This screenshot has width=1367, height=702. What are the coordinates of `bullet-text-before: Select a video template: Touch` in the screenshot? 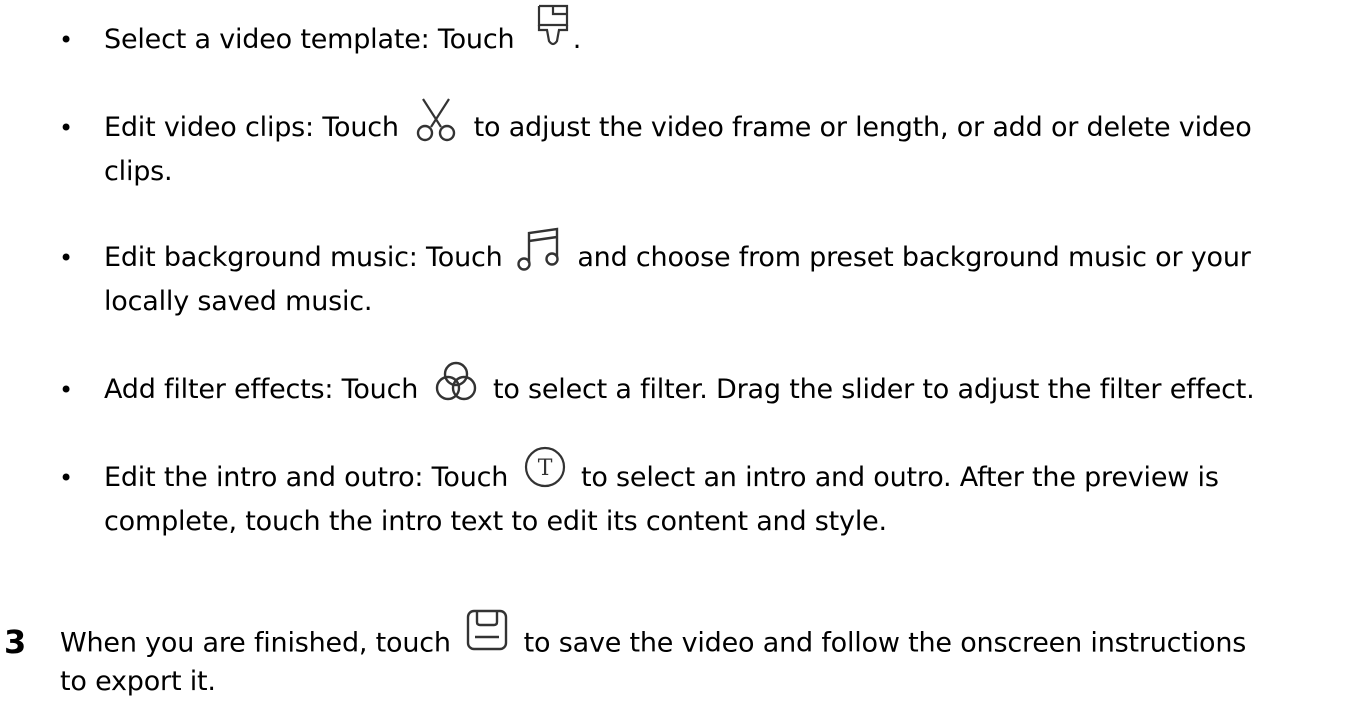 It's located at (309, 39).